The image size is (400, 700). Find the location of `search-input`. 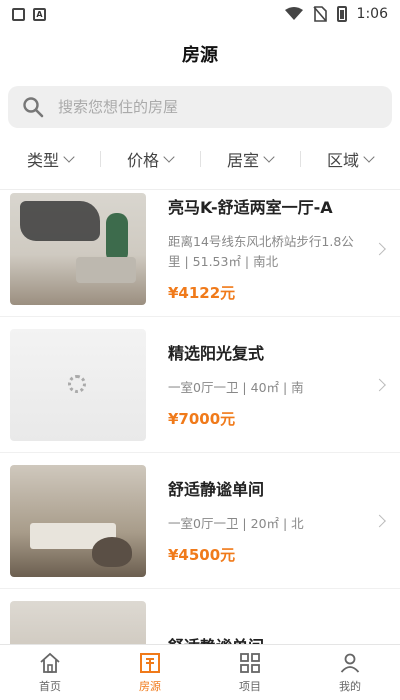

search-input is located at coordinates (208, 107).